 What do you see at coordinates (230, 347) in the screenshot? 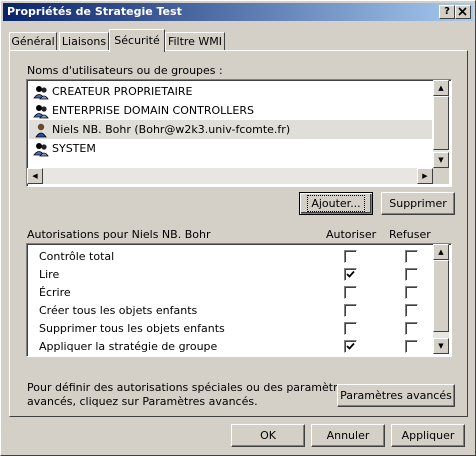
I see `permission-row: Appliquer la stratégie de groupe` at bounding box center [230, 347].